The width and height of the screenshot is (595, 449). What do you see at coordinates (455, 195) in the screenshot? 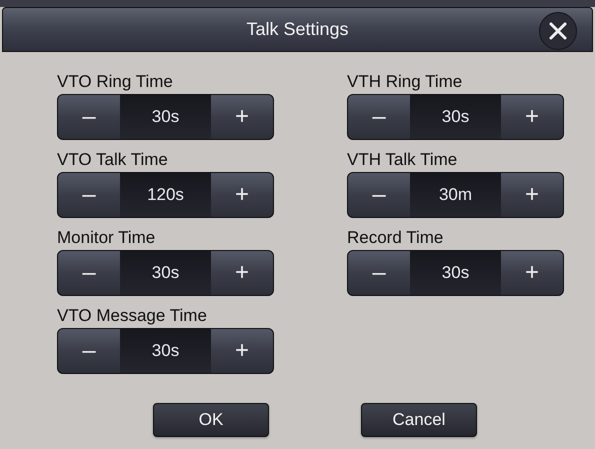
I see `value-display: 30m` at bounding box center [455, 195].